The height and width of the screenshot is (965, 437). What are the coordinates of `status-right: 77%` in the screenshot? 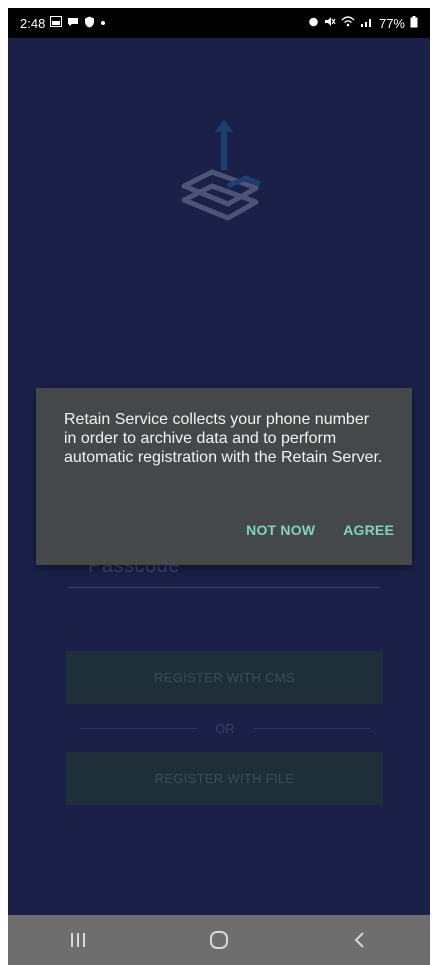 It's located at (363, 23).